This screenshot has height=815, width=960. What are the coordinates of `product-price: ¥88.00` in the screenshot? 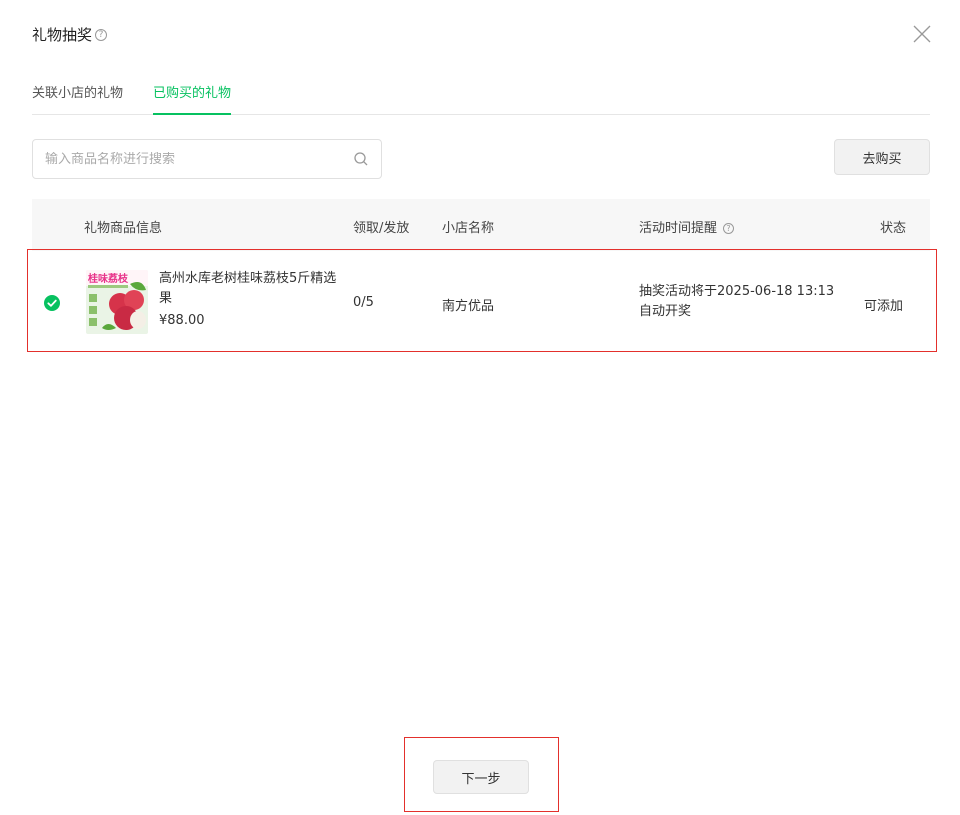 It's located at (182, 320).